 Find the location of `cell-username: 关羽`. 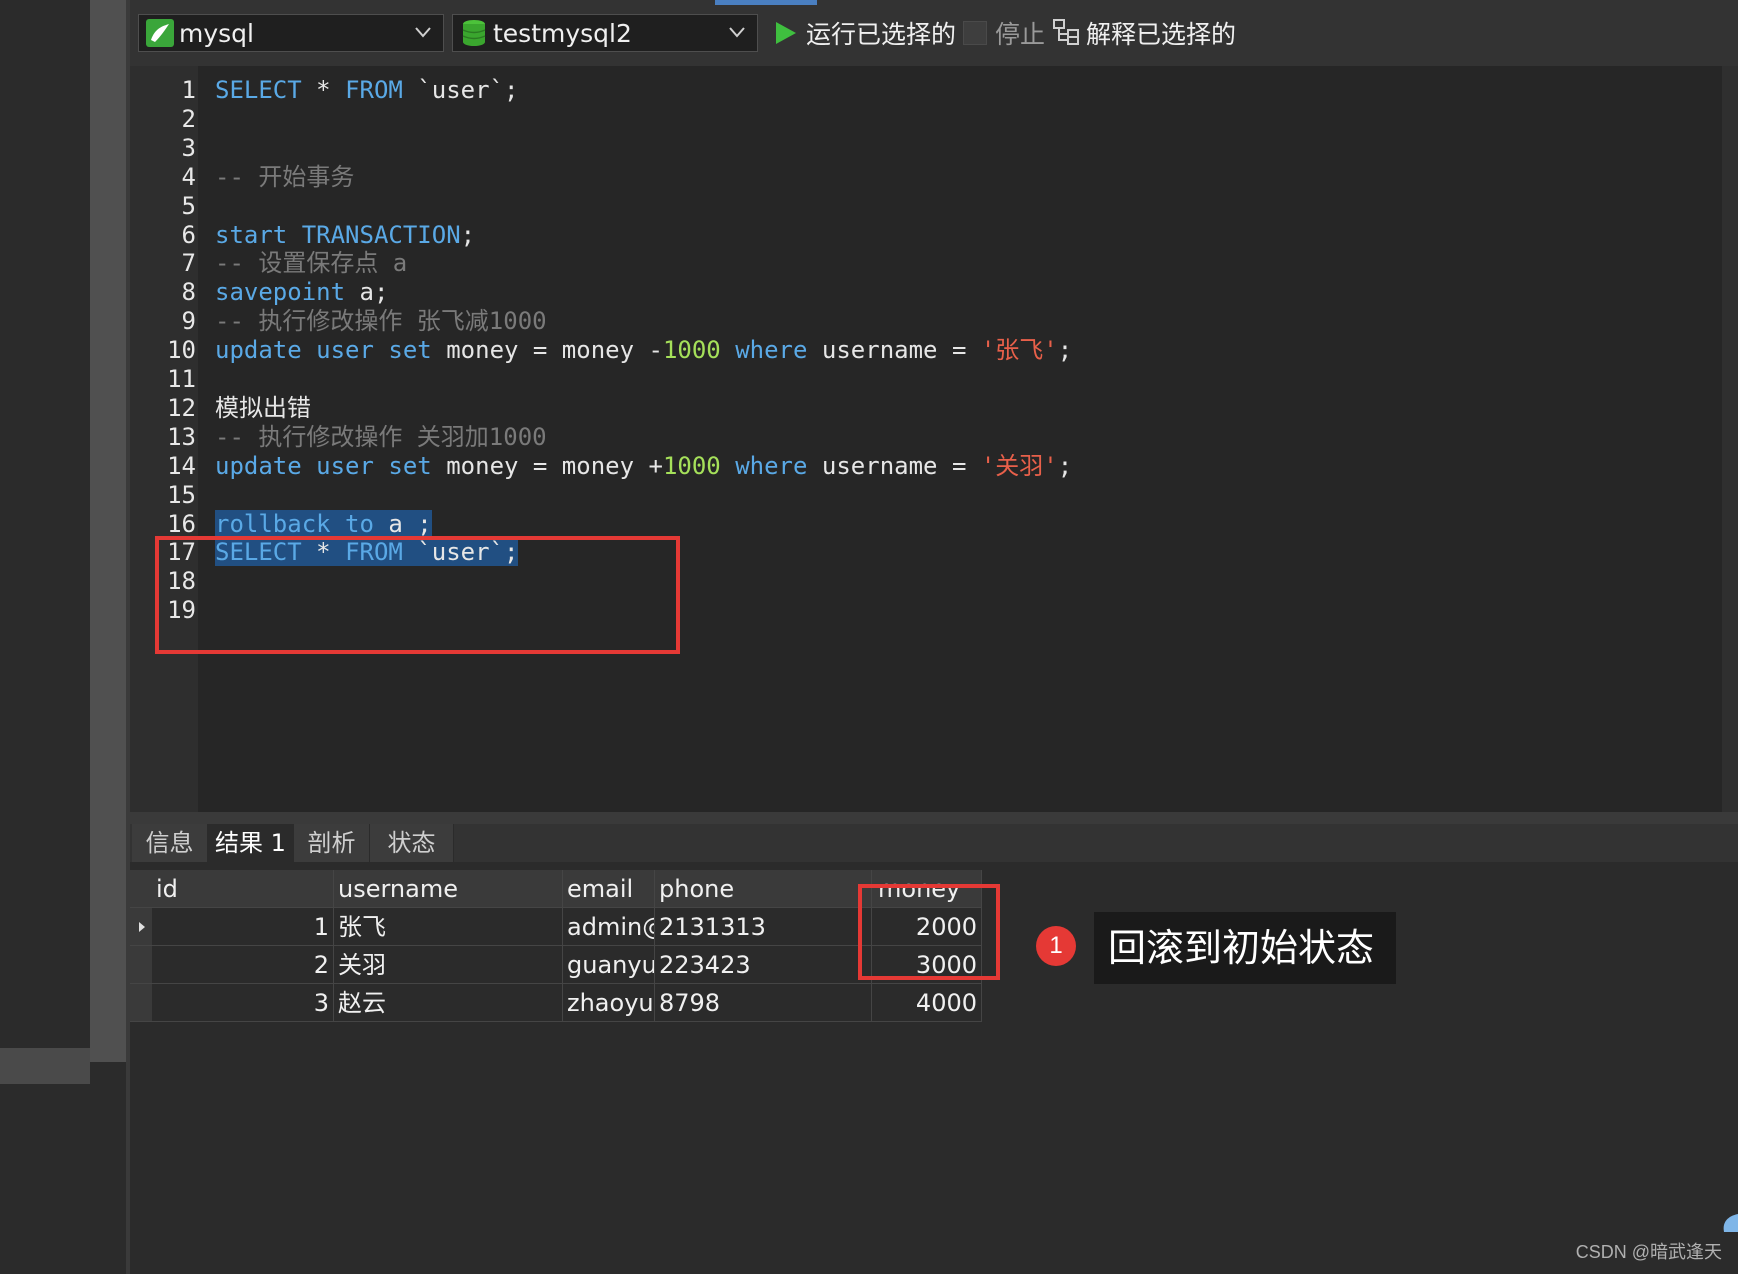

cell-username: 关羽 is located at coordinates (448, 965).